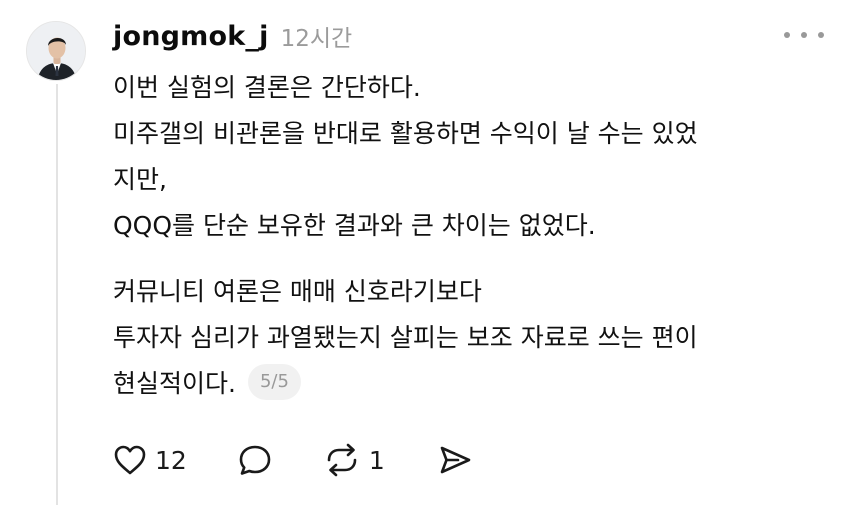  I want to click on post-header: jongmok_j 12시간, so click(232, 36).